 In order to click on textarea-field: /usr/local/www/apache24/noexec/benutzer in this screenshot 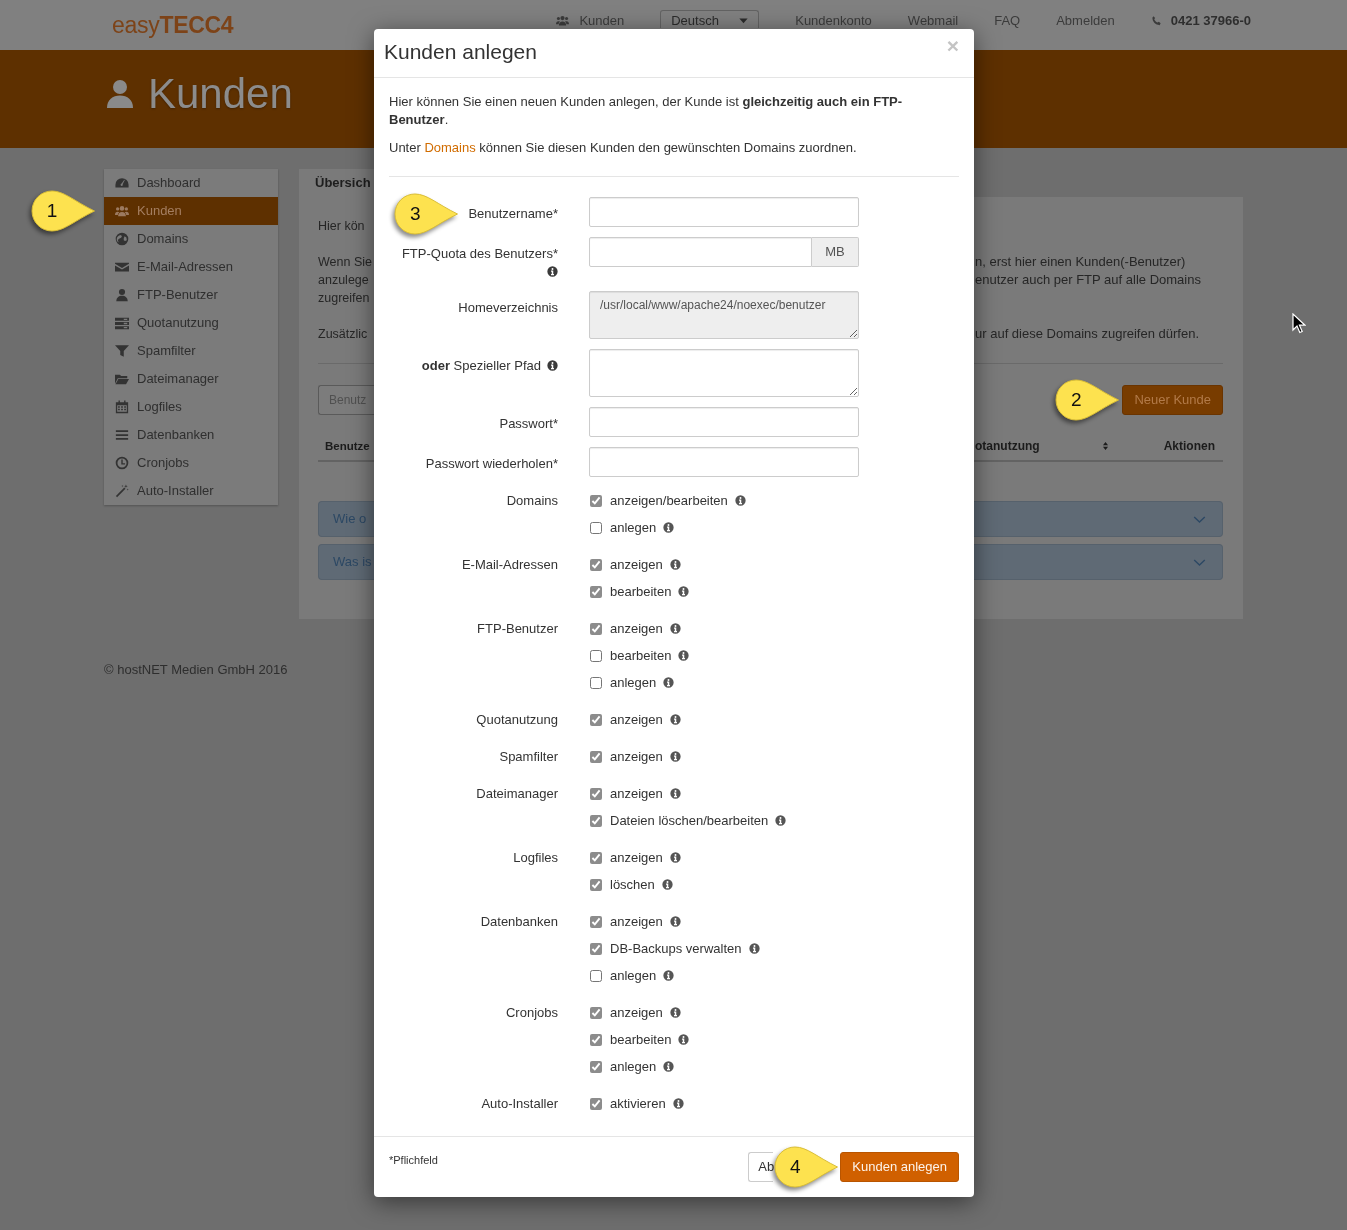, I will do `click(724, 315)`.